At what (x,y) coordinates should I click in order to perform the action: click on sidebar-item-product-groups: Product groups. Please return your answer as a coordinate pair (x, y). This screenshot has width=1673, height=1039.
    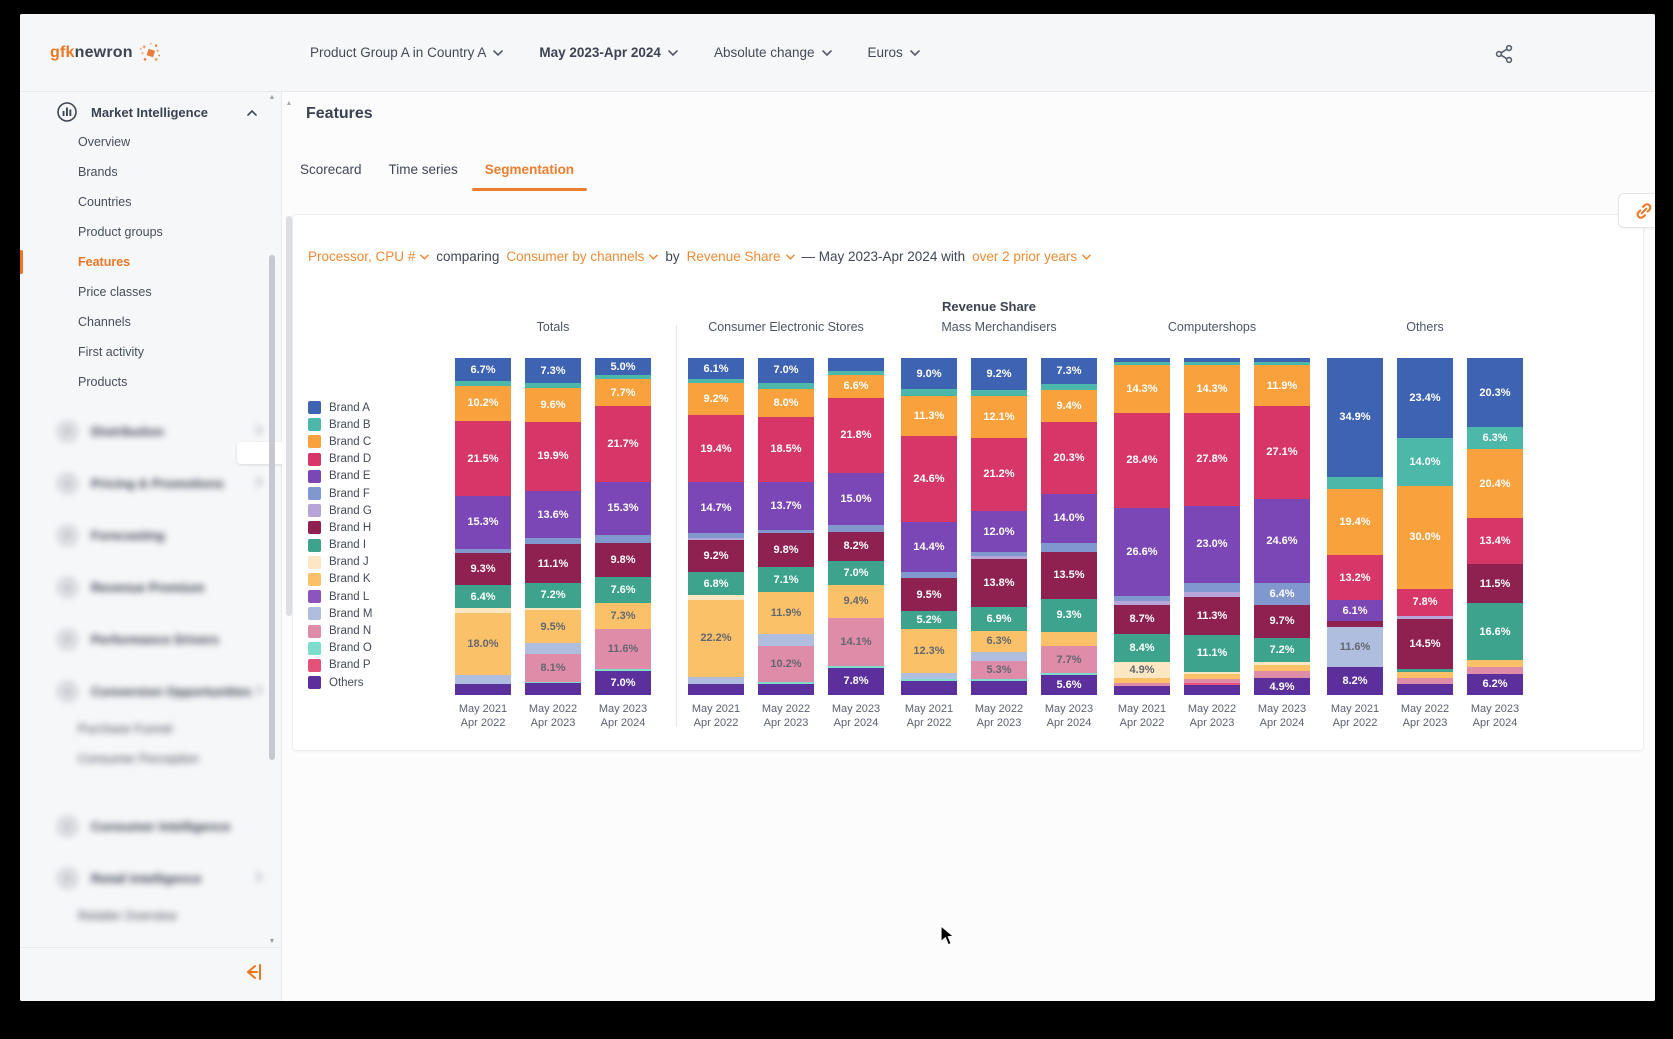
    Looking at the image, I should click on (151, 232).